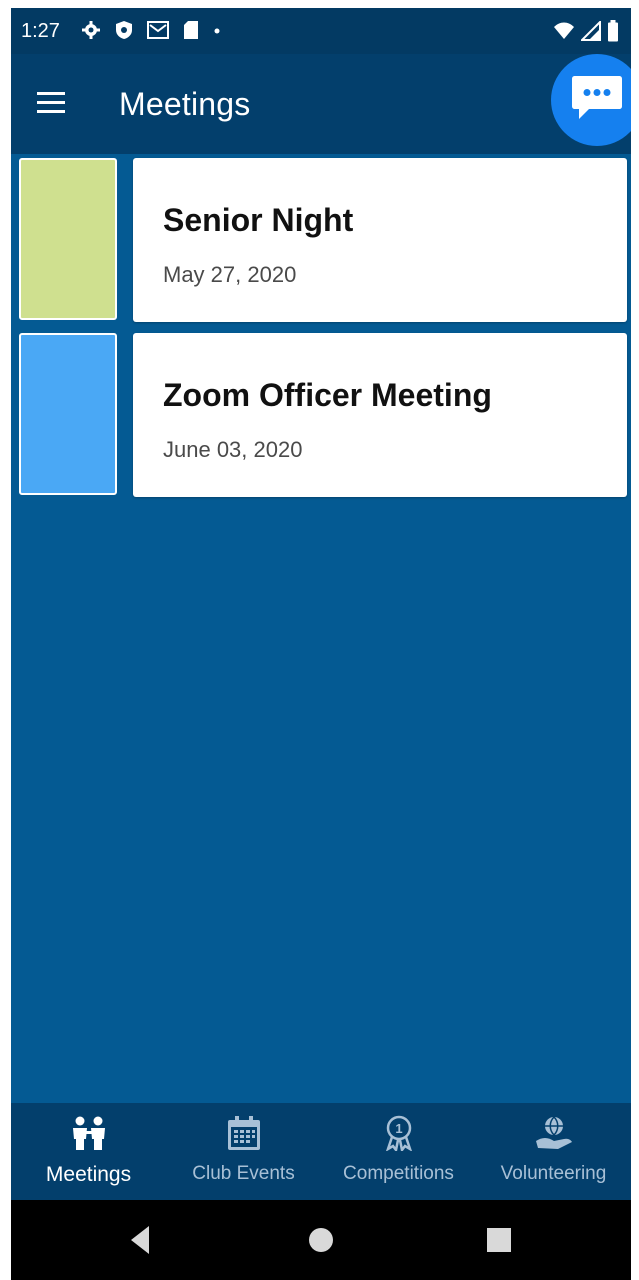  Describe the element at coordinates (124, 30) in the screenshot. I see `shield-icon` at that location.